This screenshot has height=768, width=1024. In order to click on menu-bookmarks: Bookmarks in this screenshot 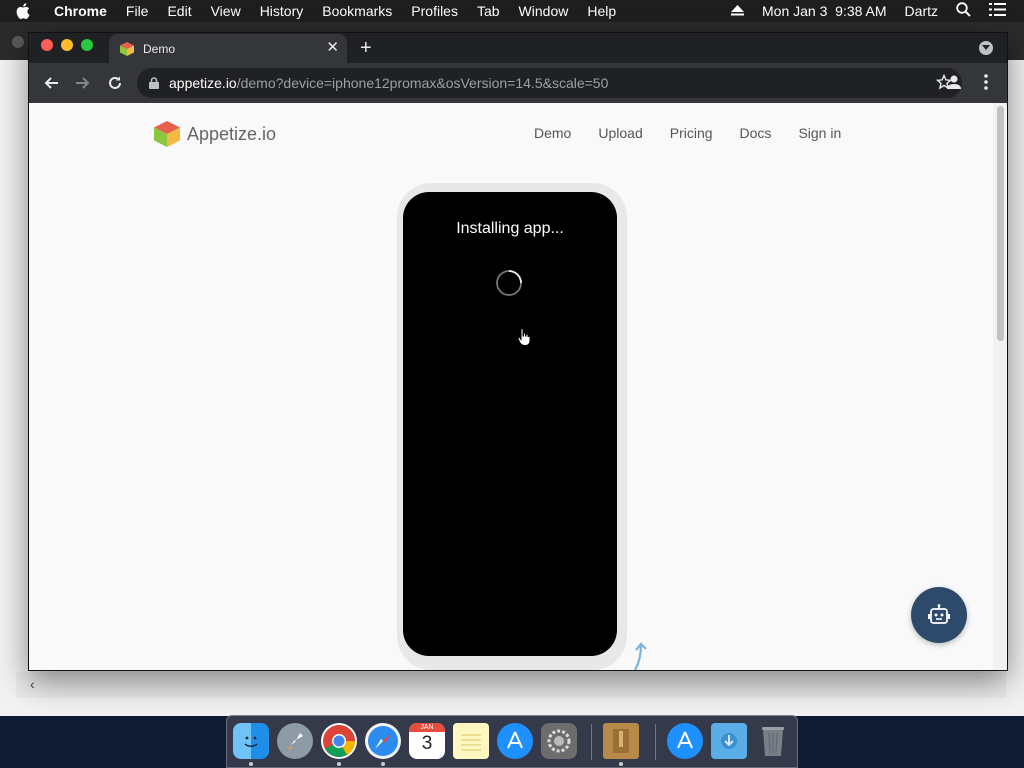, I will do `click(357, 11)`.